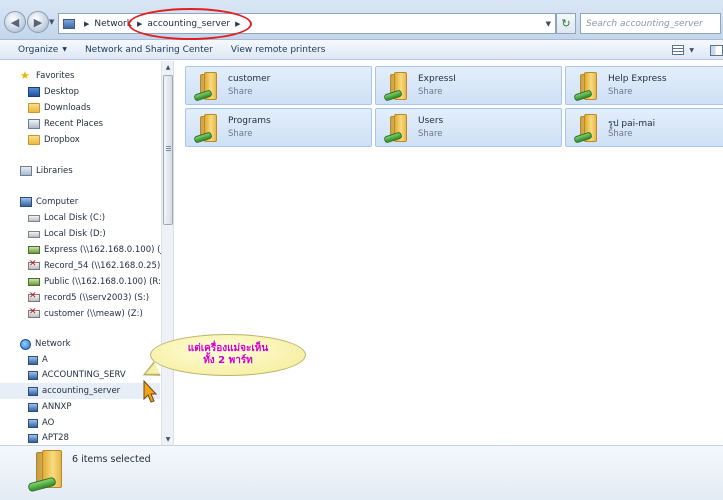 The image size is (723, 500). Describe the element at coordinates (168, 67) in the screenshot. I see `scroll-up-icon: ▲` at that location.